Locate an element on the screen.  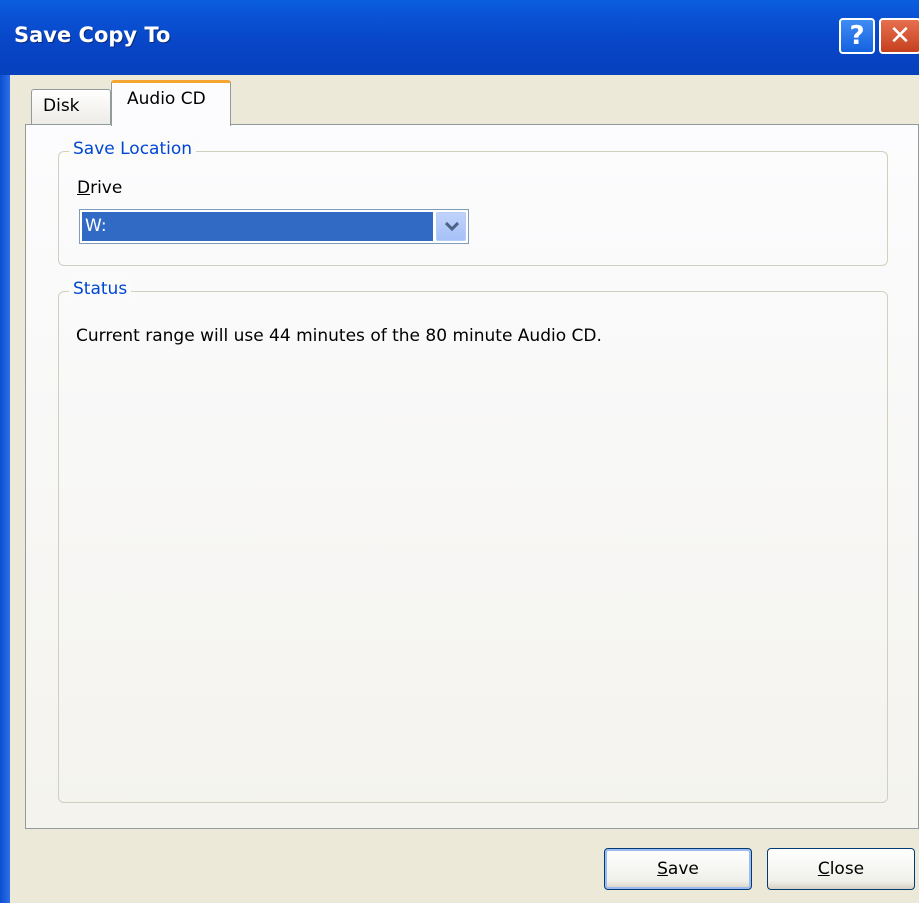
help-icon: ? is located at coordinates (857, 36).